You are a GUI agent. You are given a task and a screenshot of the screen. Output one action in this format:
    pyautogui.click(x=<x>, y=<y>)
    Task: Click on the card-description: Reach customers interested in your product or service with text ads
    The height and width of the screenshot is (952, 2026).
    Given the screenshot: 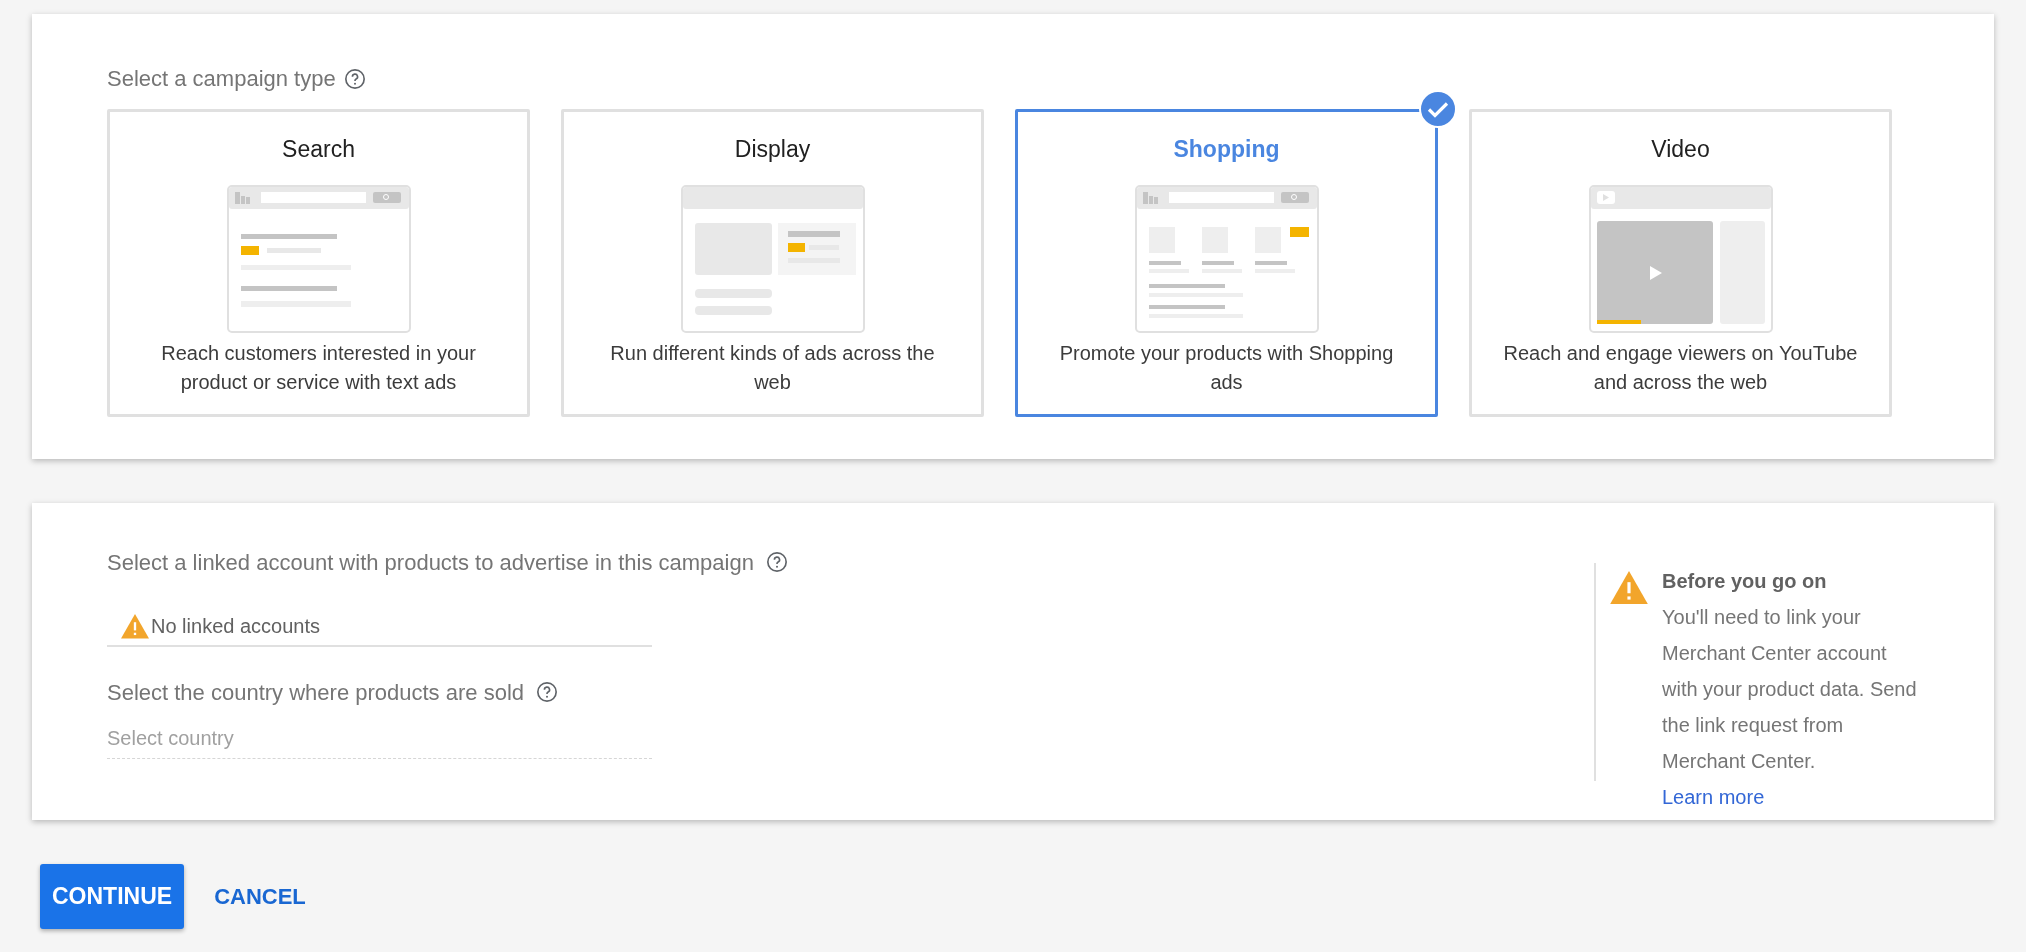 What is the action you would take?
    pyautogui.click(x=318, y=368)
    